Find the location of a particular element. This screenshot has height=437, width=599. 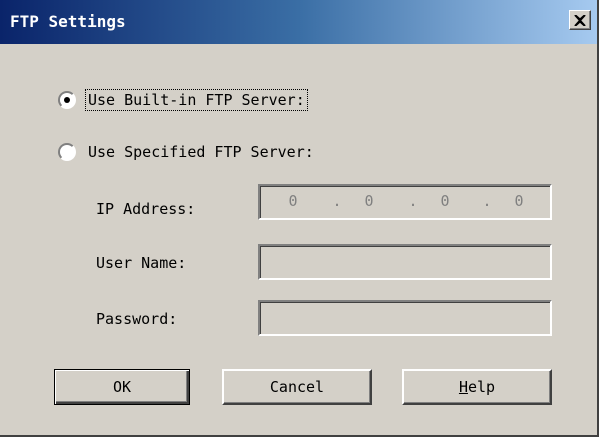

password-label: Password: is located at coordinates (137, 319).